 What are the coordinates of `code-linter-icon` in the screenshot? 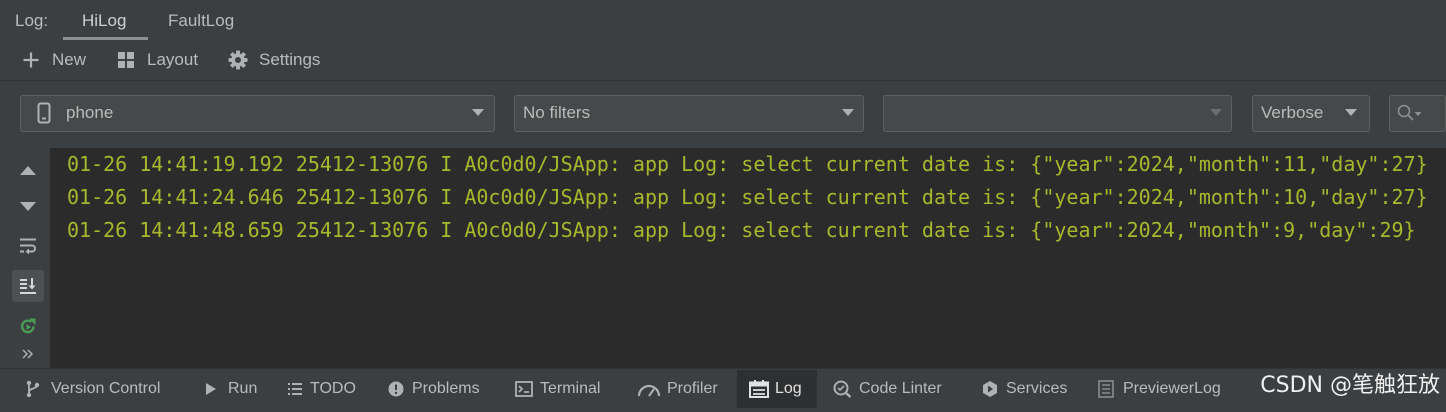 It's located at (842, 389).